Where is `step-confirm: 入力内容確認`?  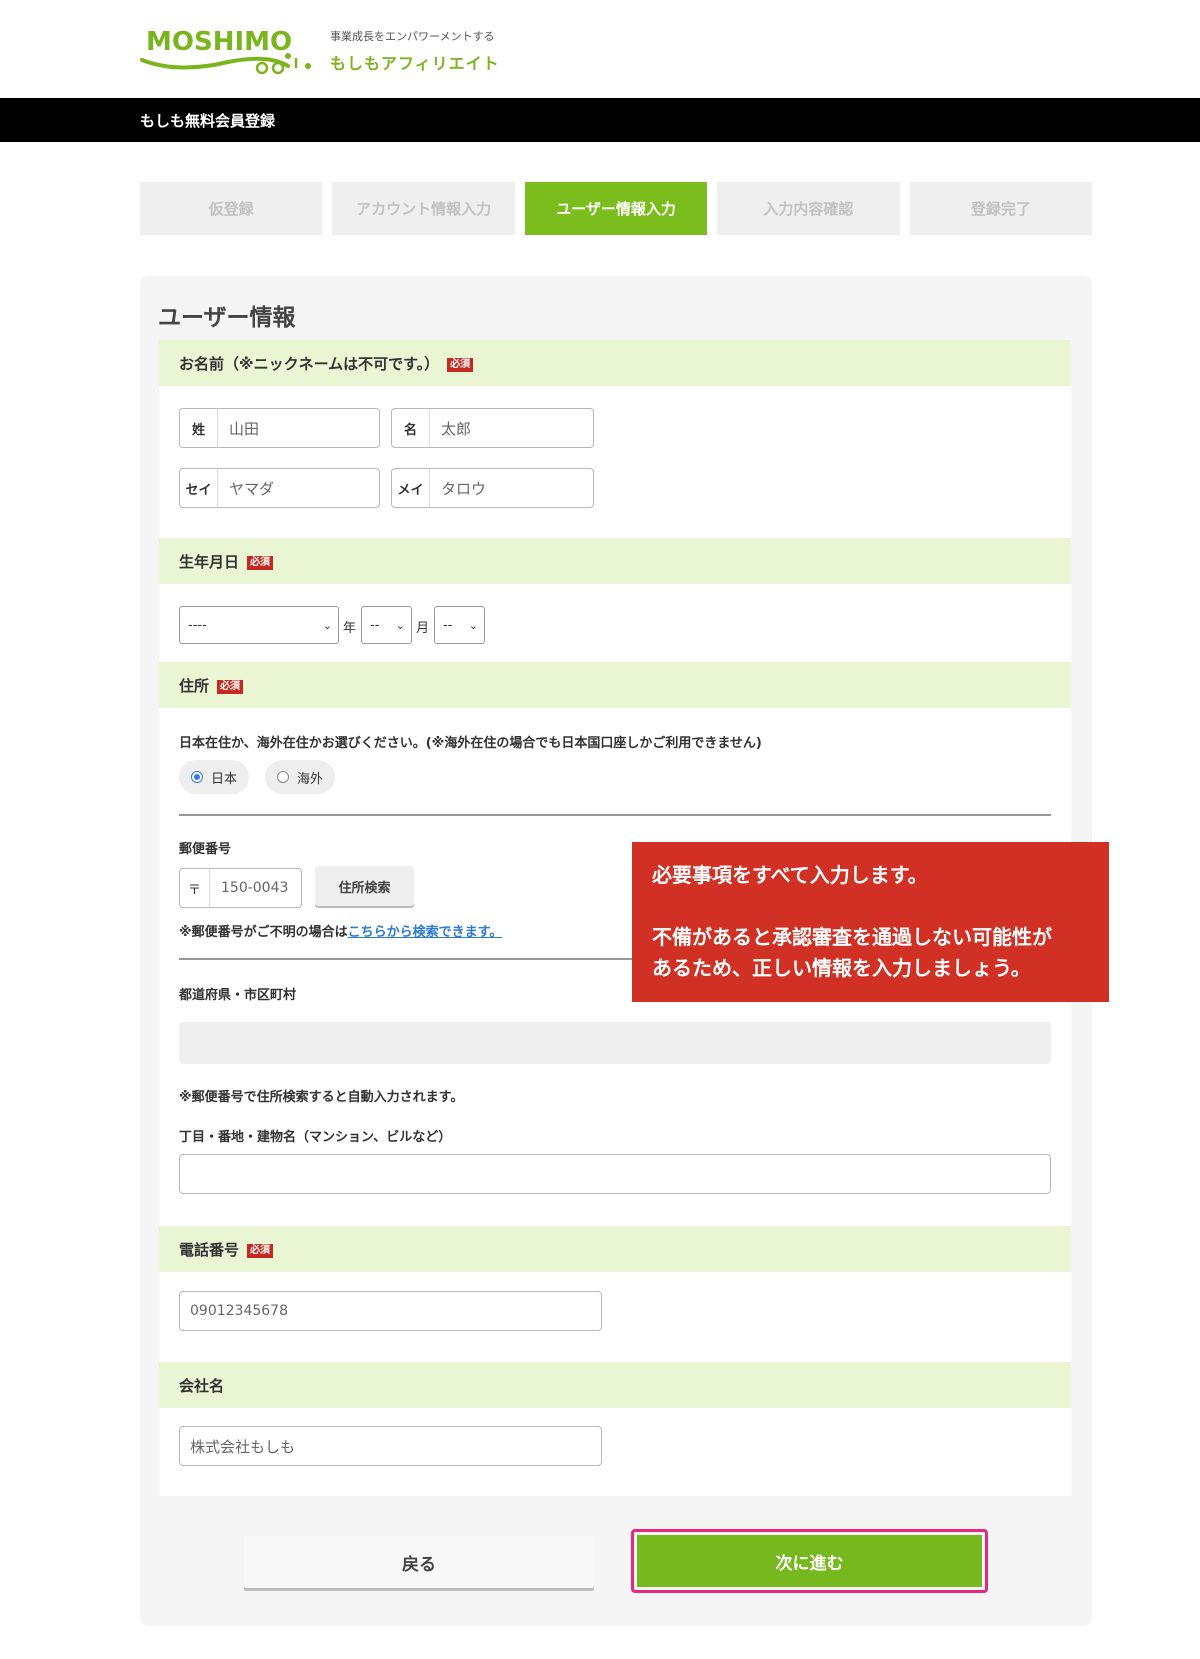 step-confirm: 入力内容確認 is located at coordinates (808, 208).